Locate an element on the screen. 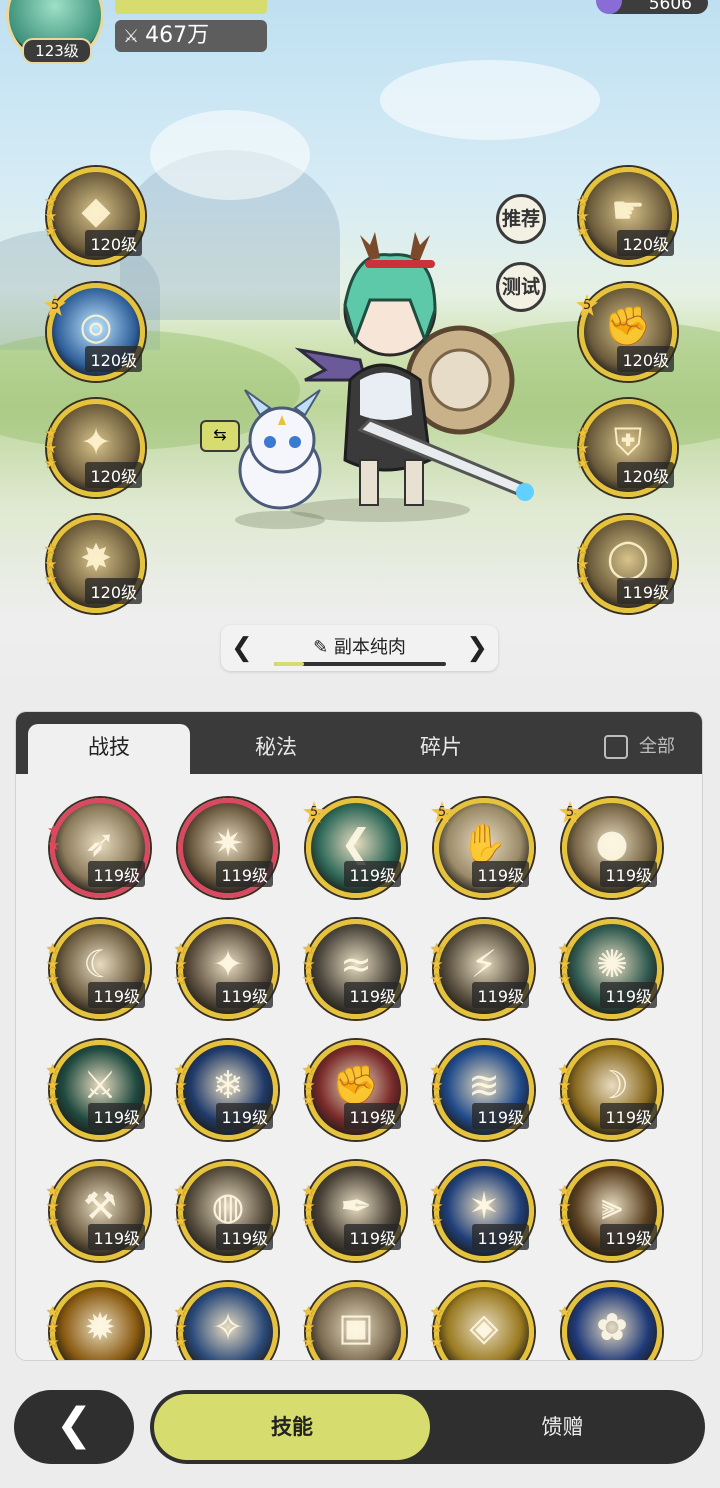  skill-art-icon: ☽ is located at coordinates (612, 1085).